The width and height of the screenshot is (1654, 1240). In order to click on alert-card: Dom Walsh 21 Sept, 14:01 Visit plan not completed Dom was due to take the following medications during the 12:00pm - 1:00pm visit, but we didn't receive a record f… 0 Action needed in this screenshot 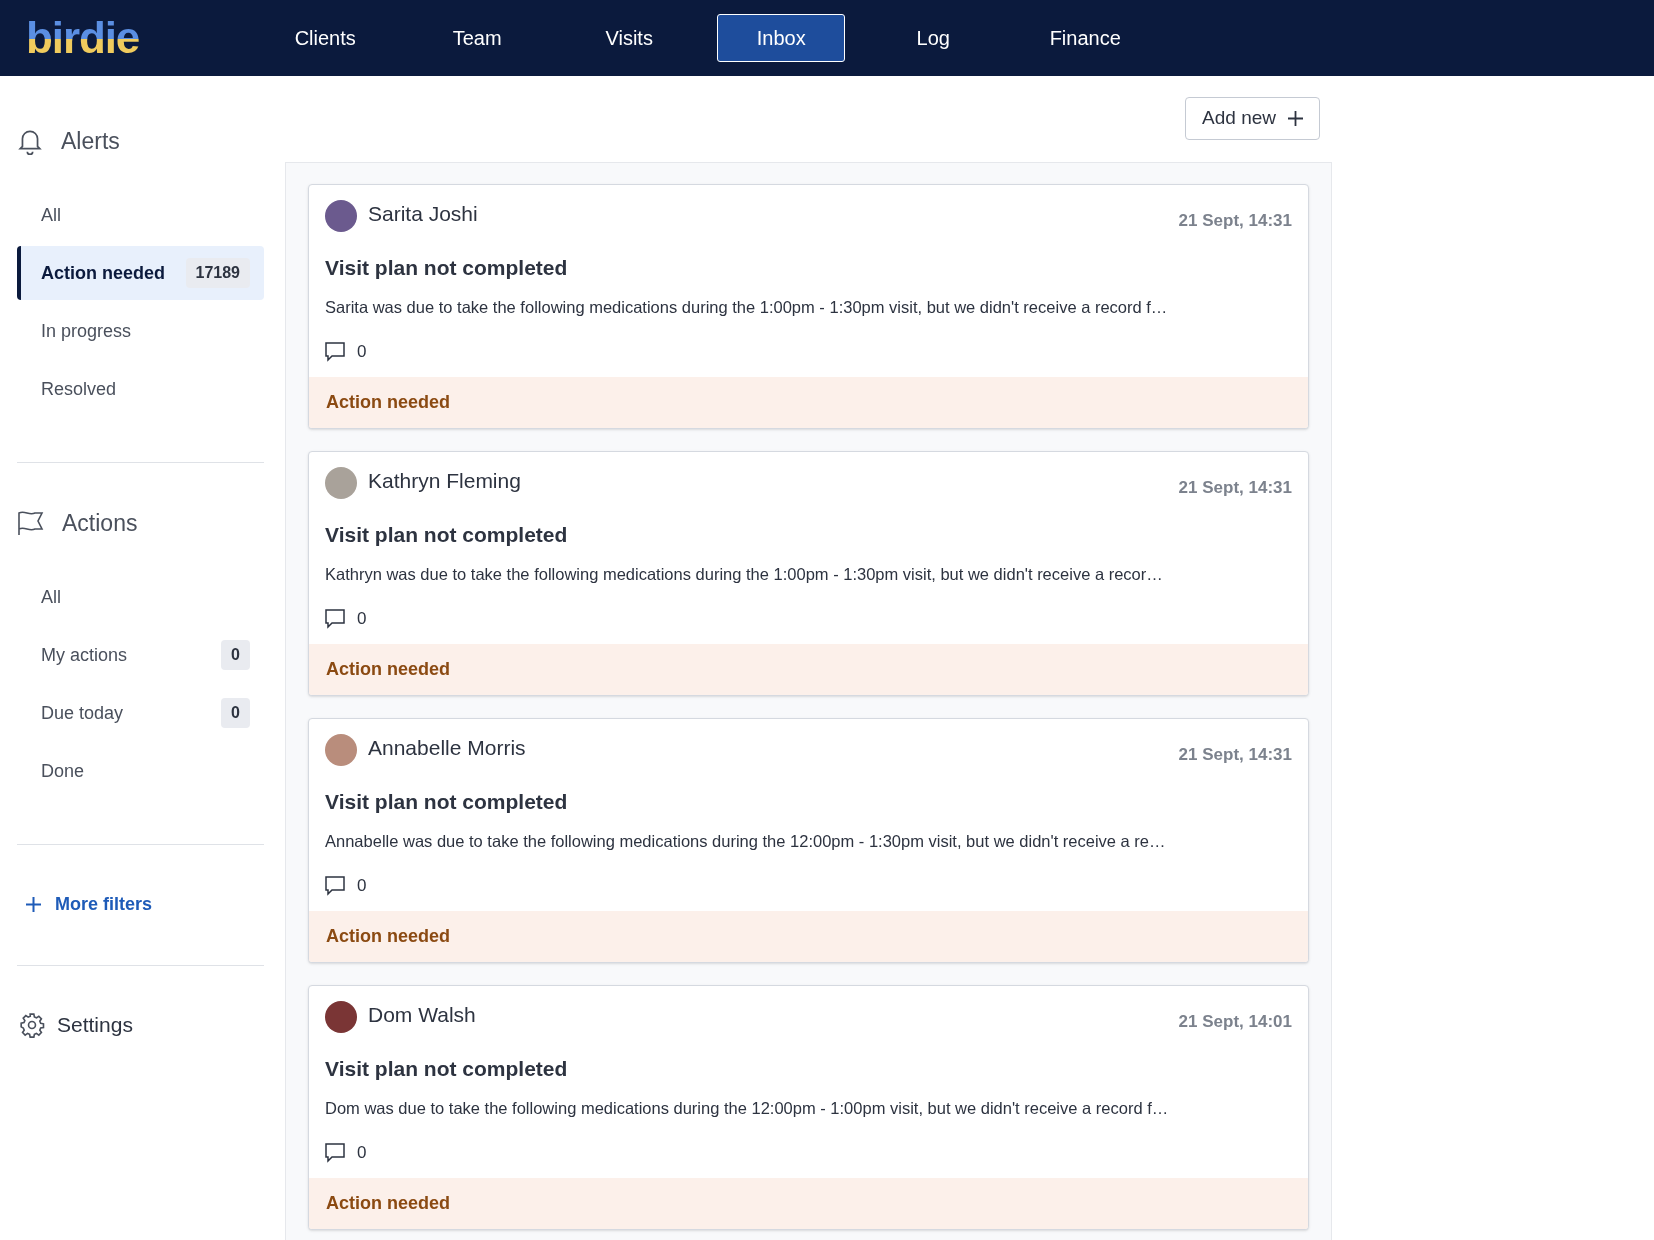, I will do `click(808, 1107)`.